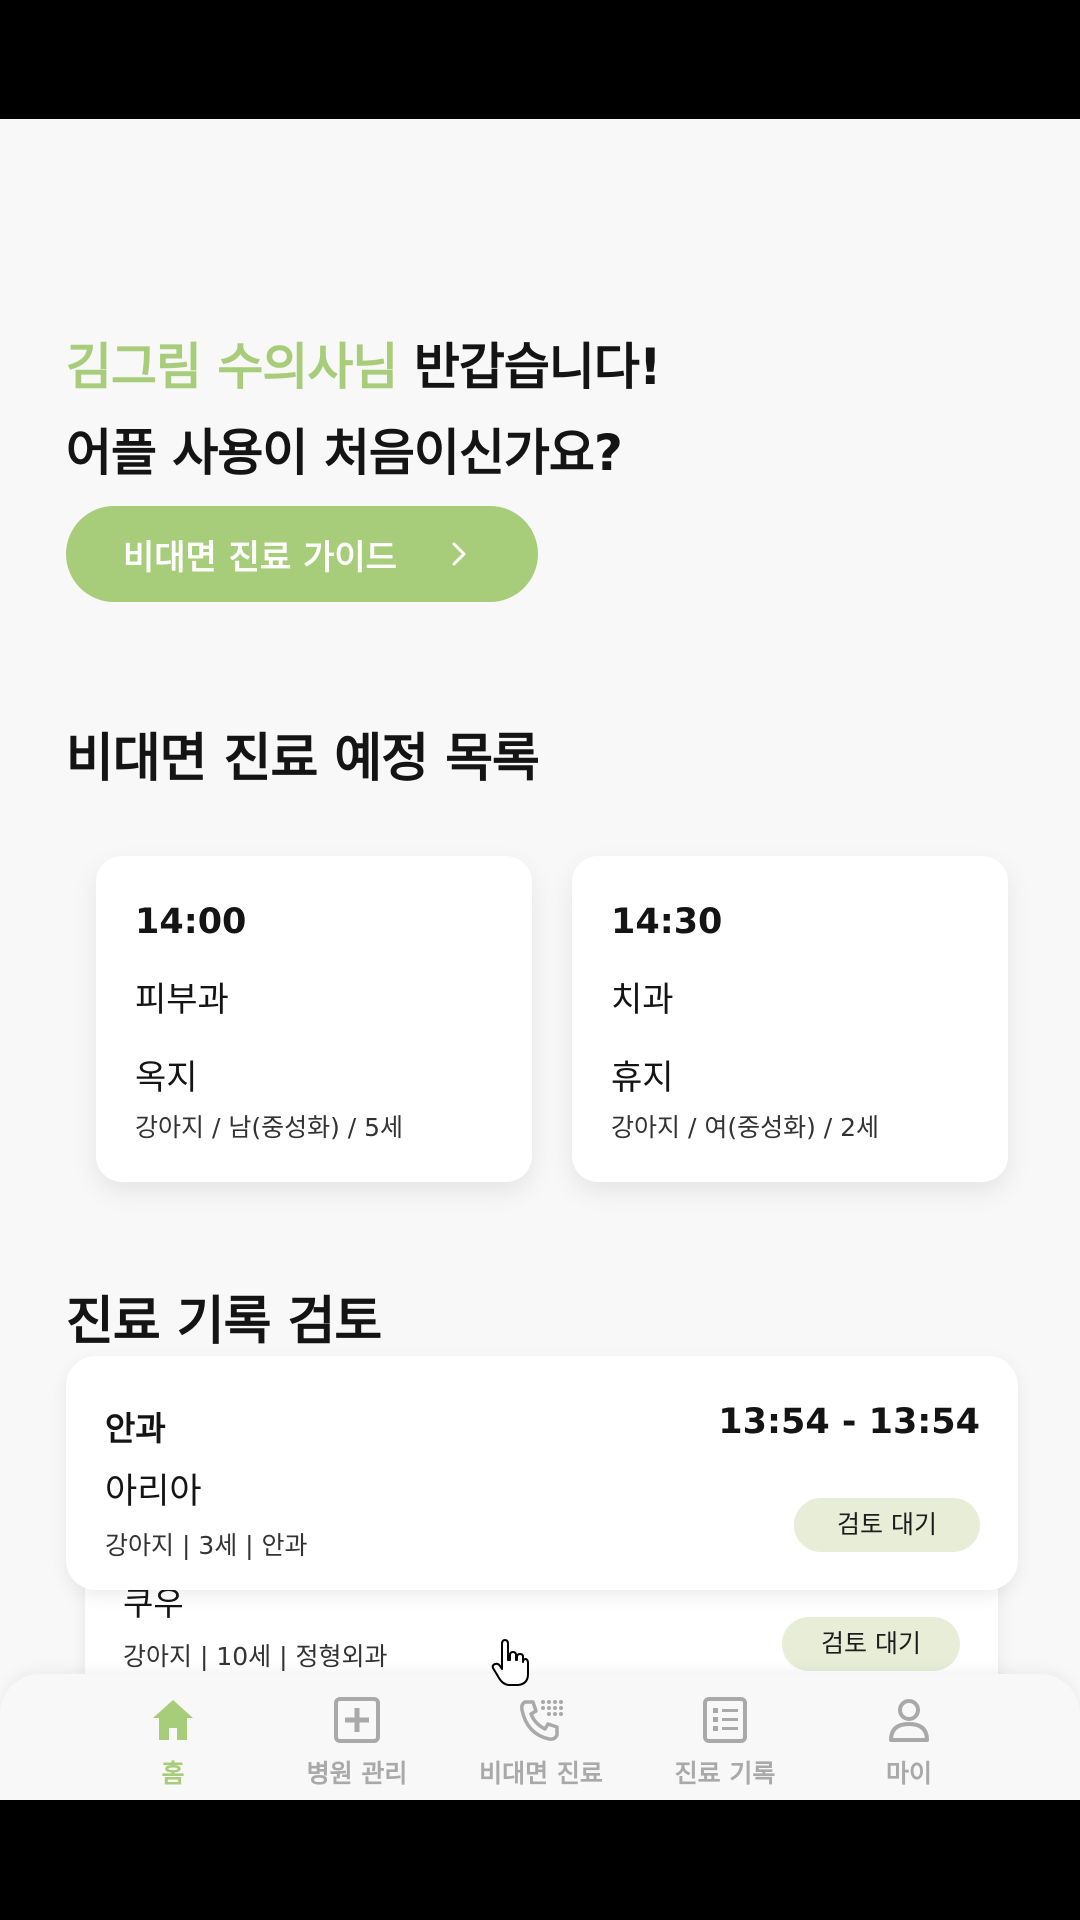 The width and height of the screenshot is (1080, 1920). What do you see at coordinates (510, 1662) in the screenshot?
I see `hand-cursor-icon` at bounding box center [510, 1662].